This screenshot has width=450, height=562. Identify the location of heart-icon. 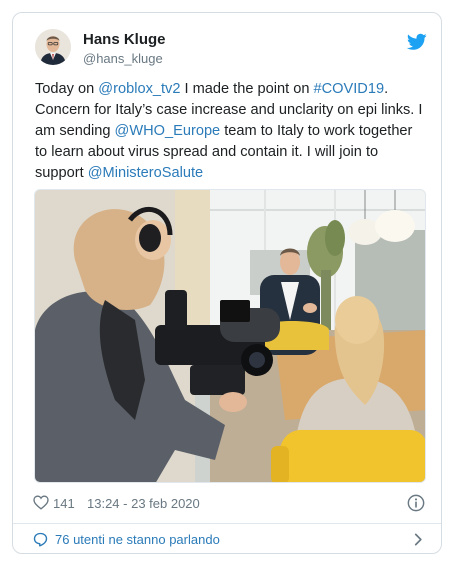
(41, 502).